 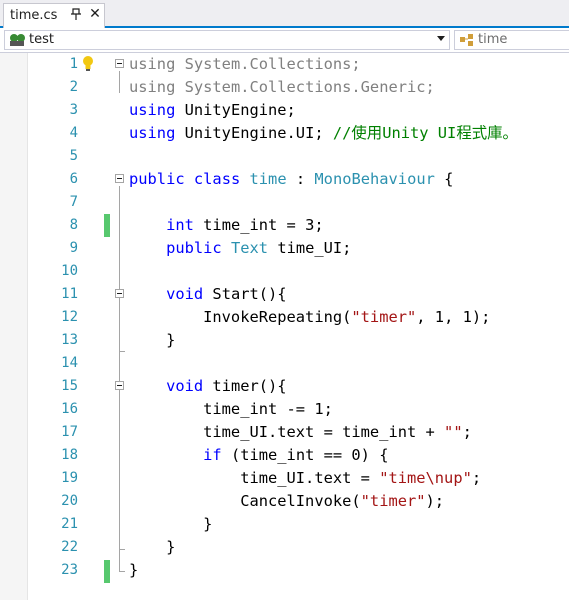 I want to click on code-token: time_int -= 1;, so click(x=231, y=409).